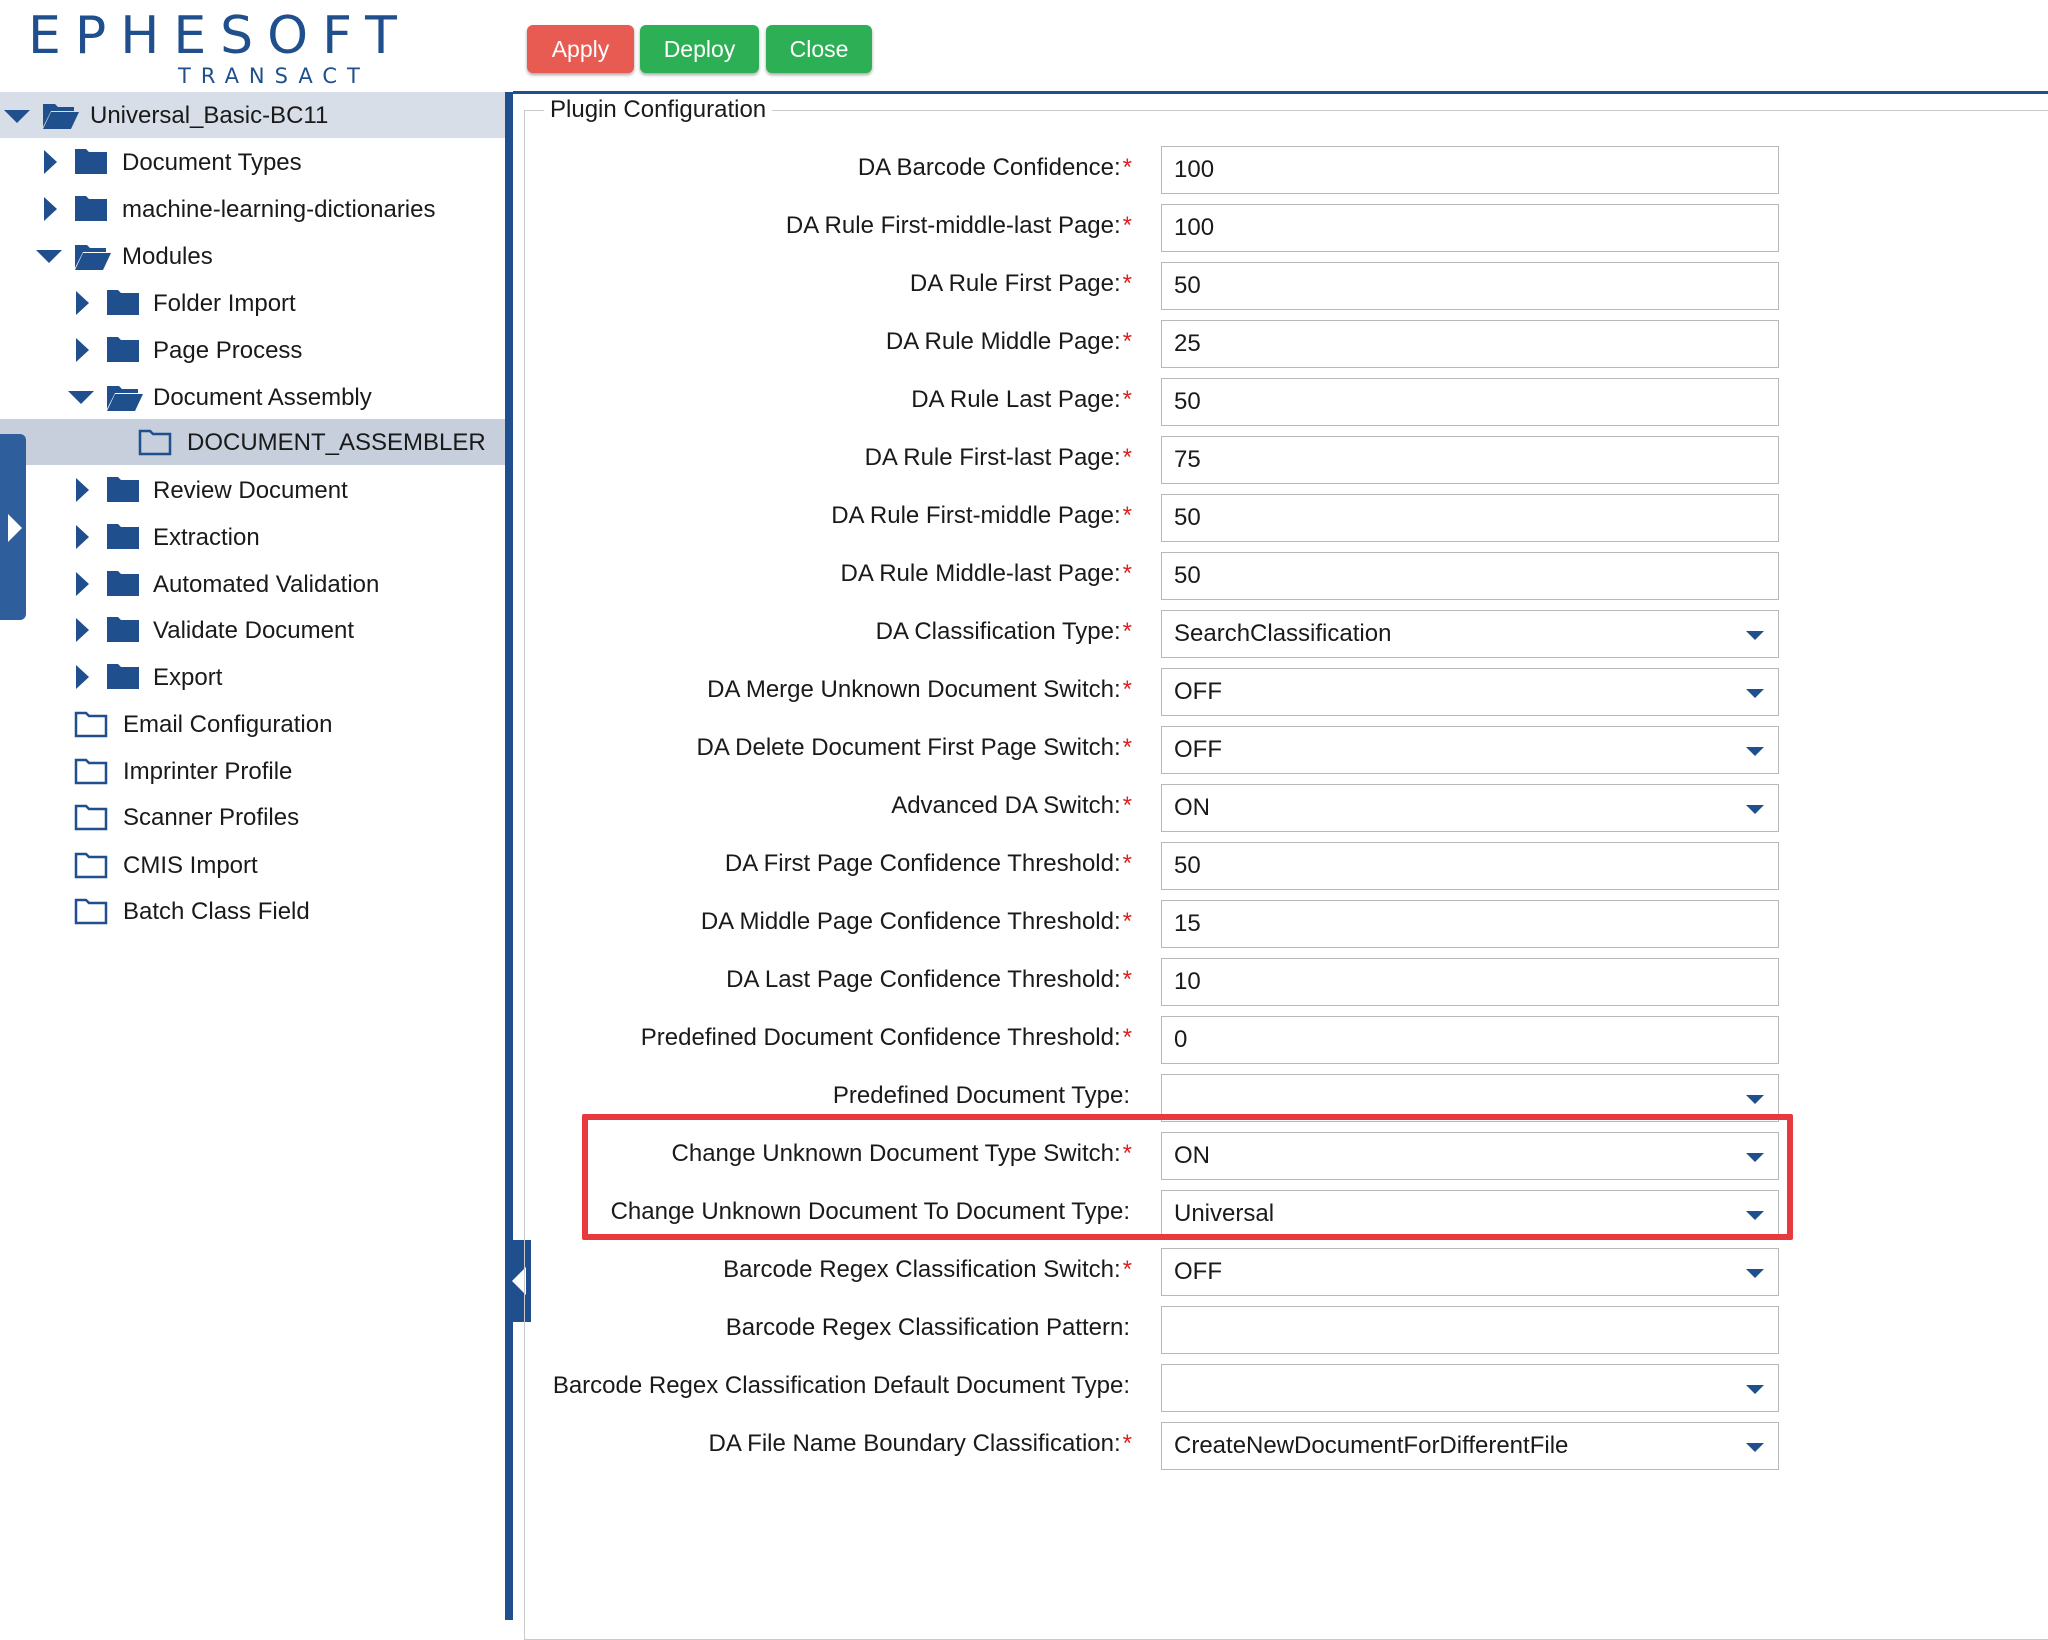 This screenshot has height=1640, width=2048. What do you see at coordinates (998, 457) in the screenshot?
I see `field-label: DA Rule First-last Page:*` at bounding box center [998, 457].